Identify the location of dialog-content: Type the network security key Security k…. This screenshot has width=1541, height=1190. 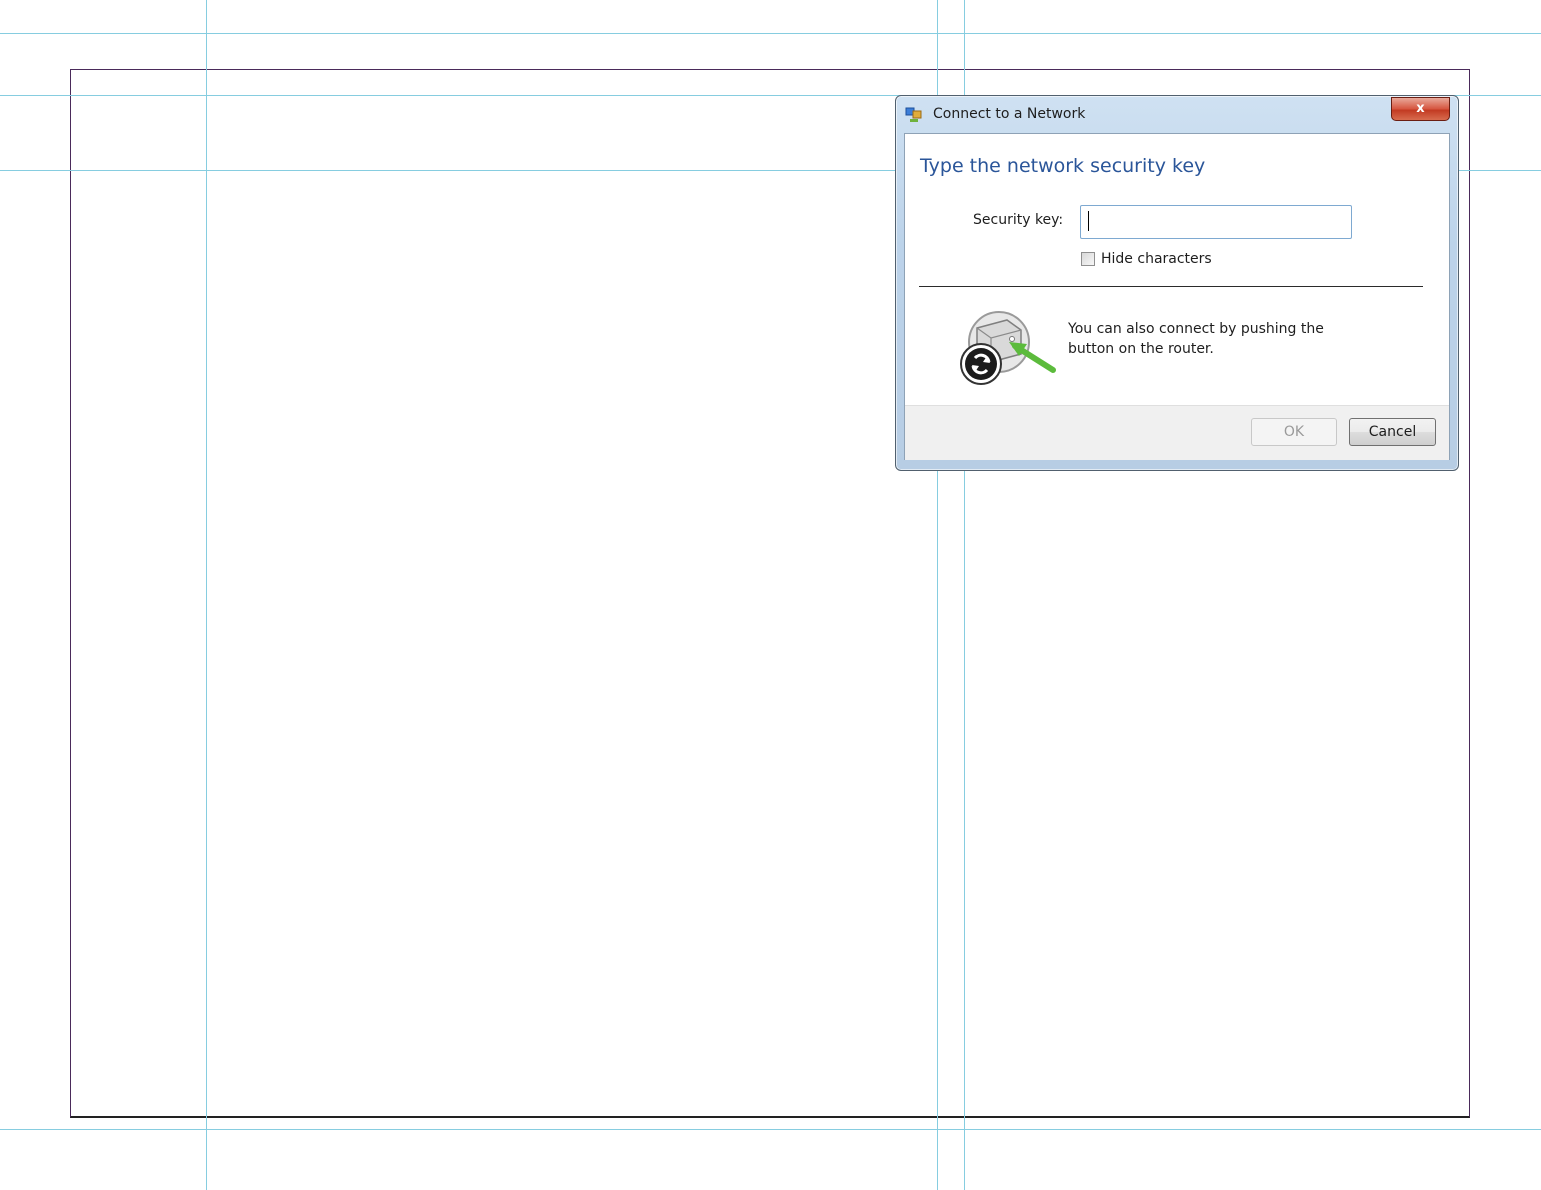
(1177, 296).